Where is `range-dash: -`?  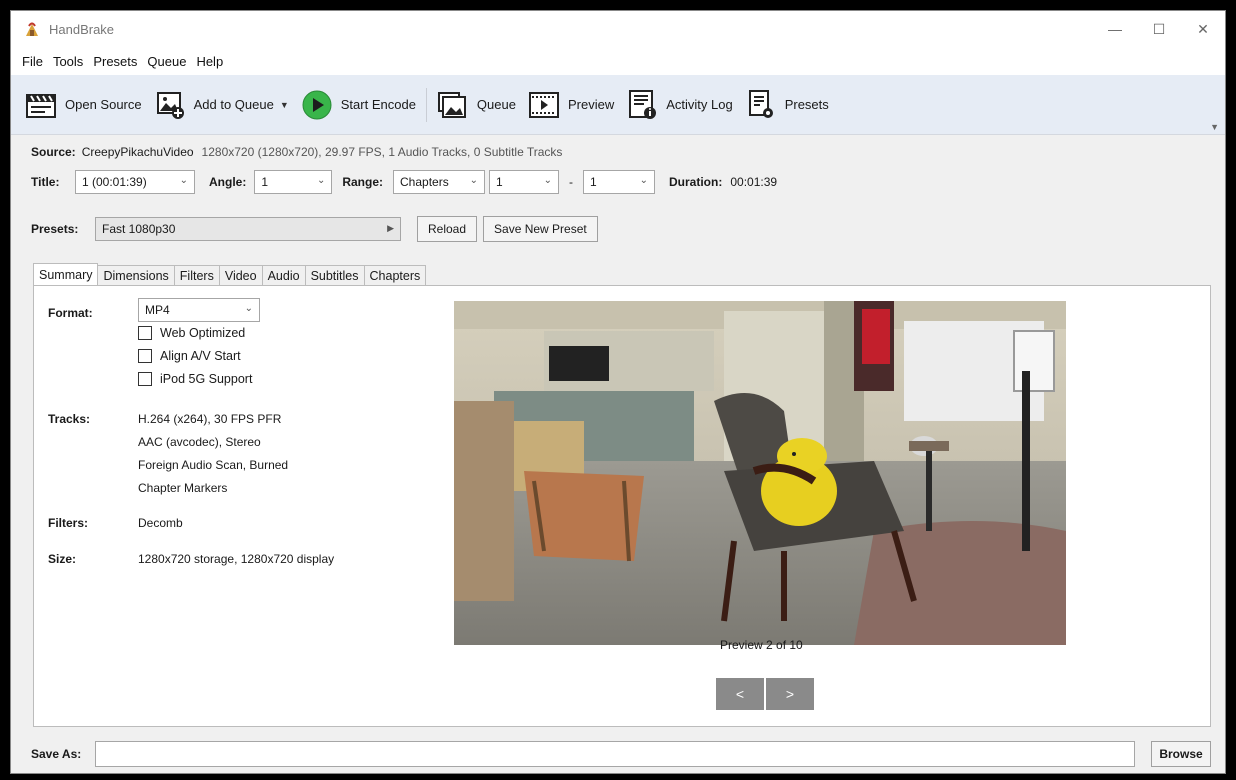 range-dash: - is located at coordinates (571, 182).